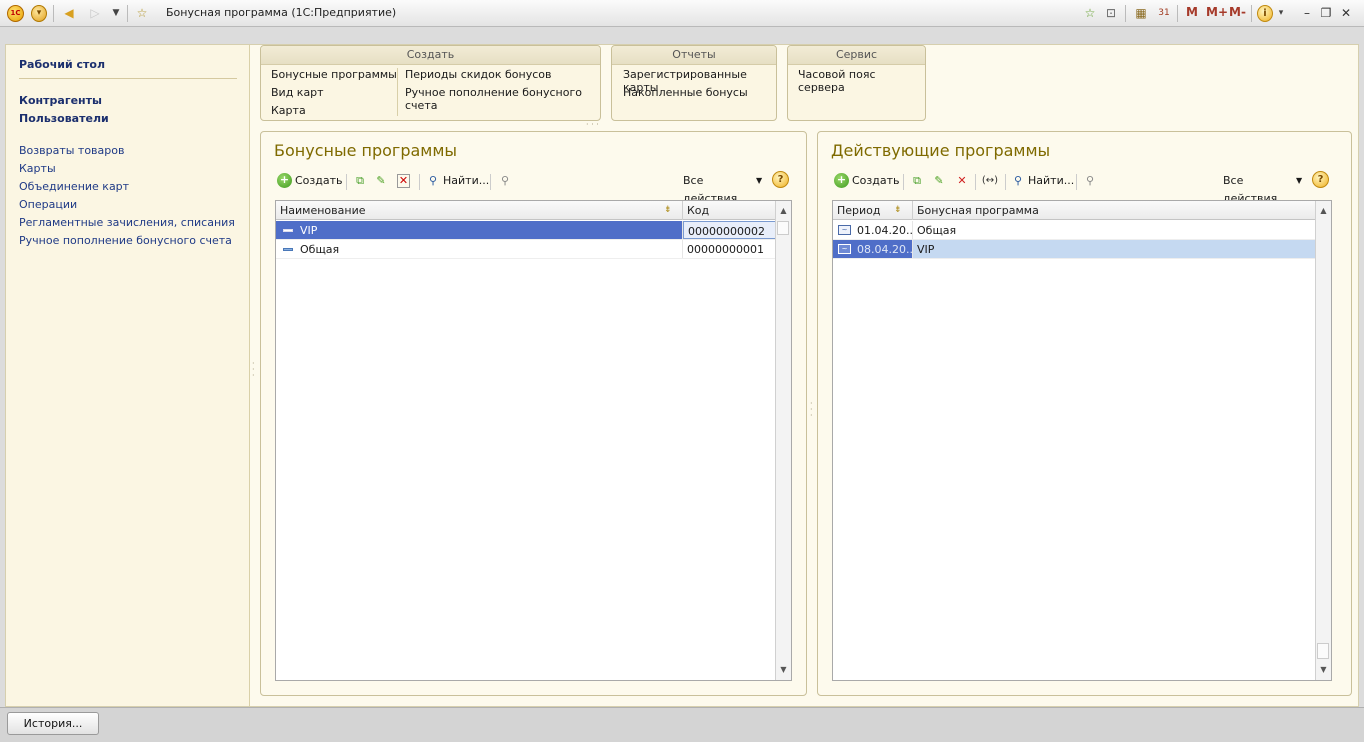 The image size is (1364, 742). I want to click on column-header-program: Бонусная программа, so click(1114, 210).